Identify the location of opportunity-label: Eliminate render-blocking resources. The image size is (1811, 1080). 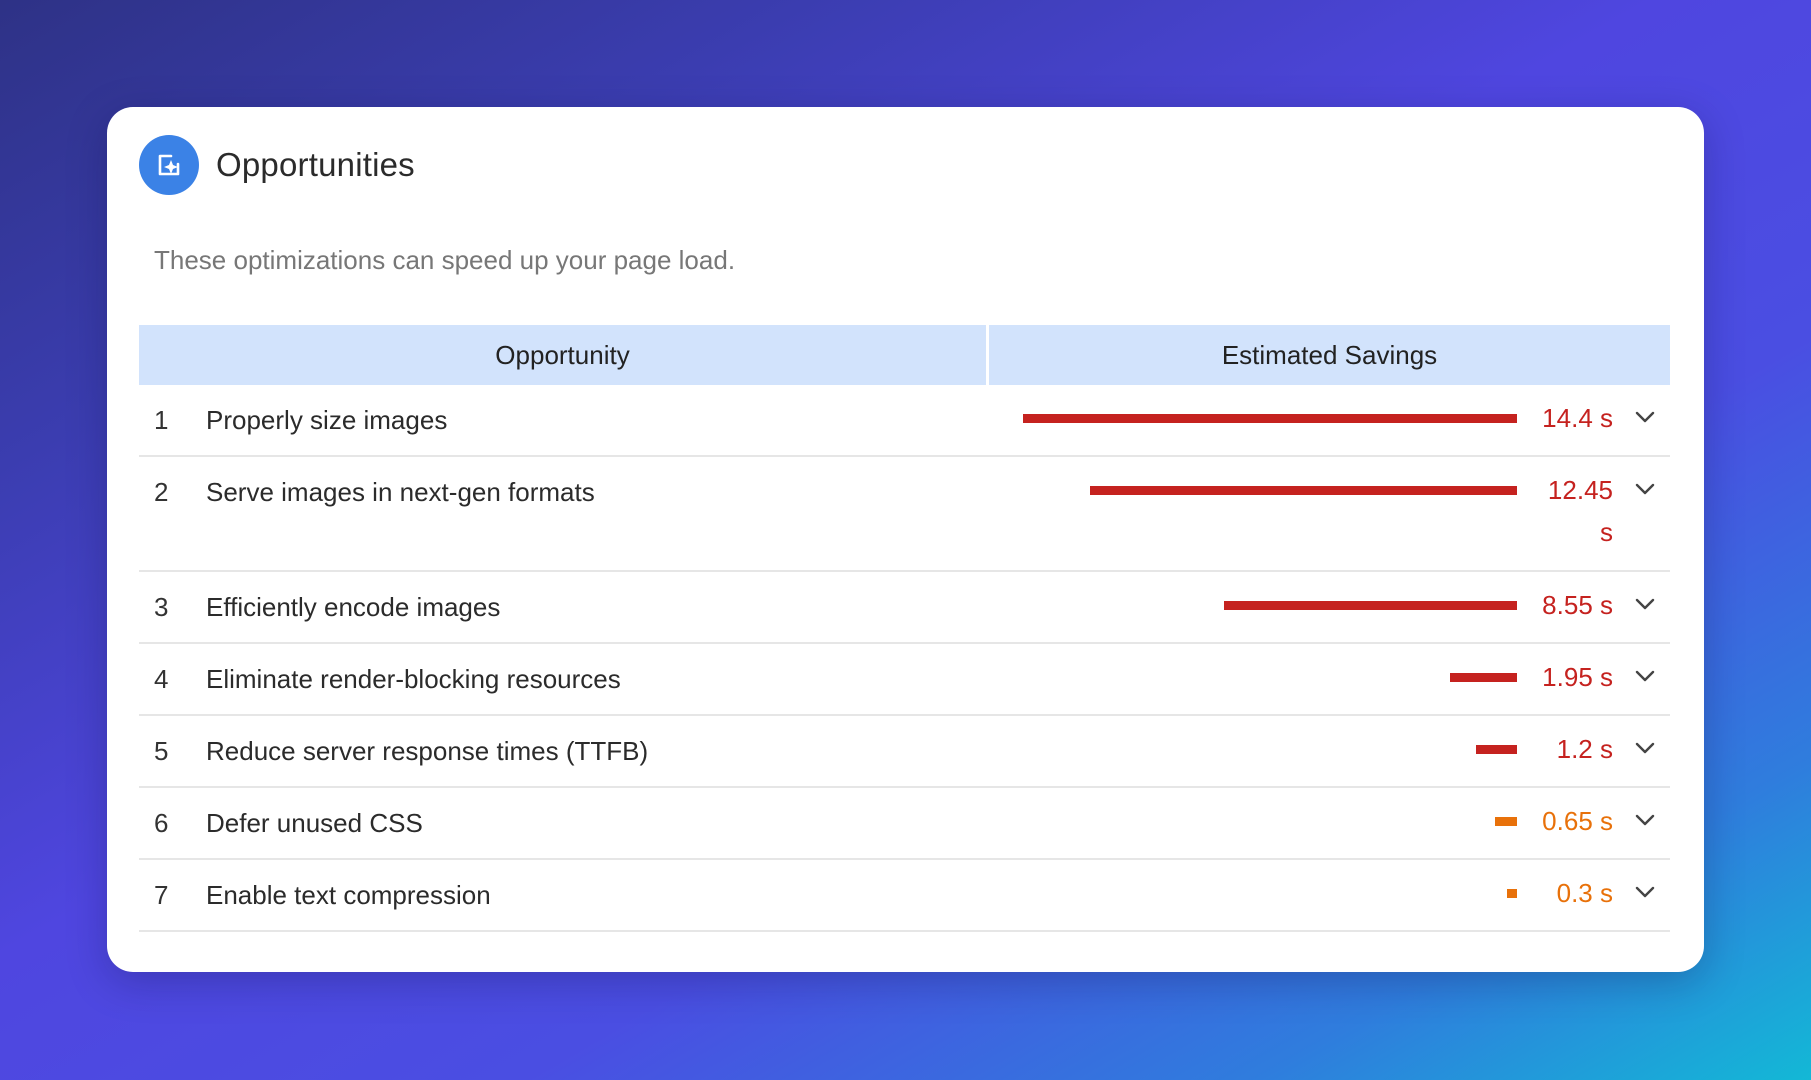
(413, 679).